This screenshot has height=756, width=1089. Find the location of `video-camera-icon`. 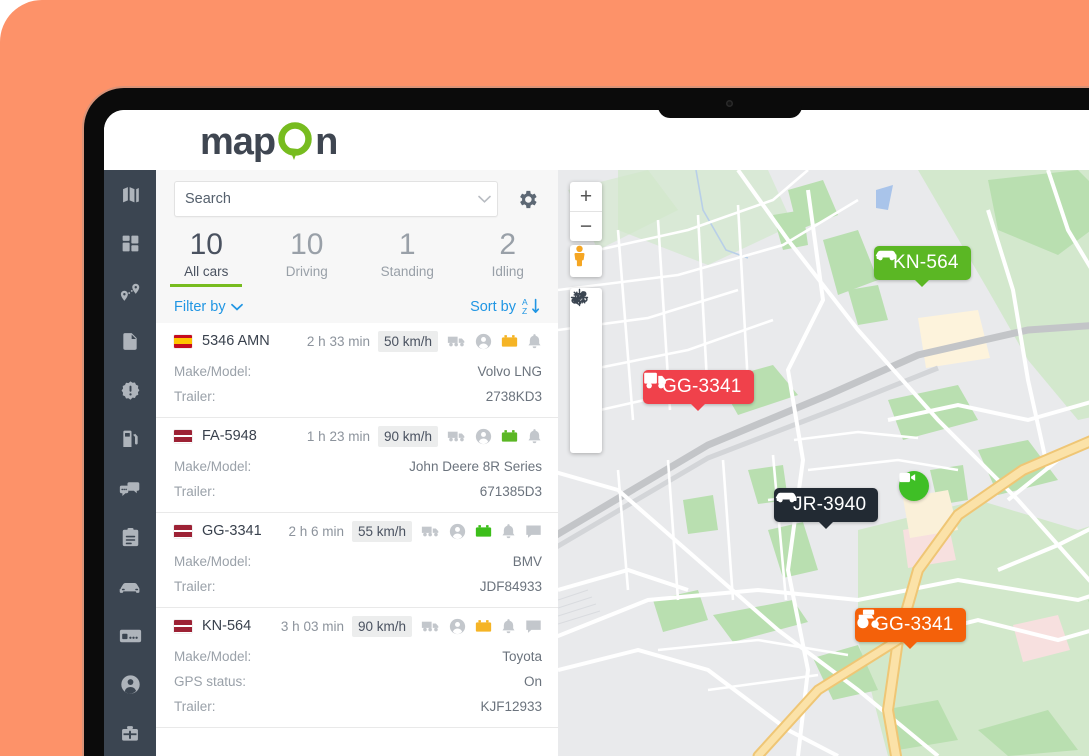

video-camera-icon is located at coordinates (907, 477).